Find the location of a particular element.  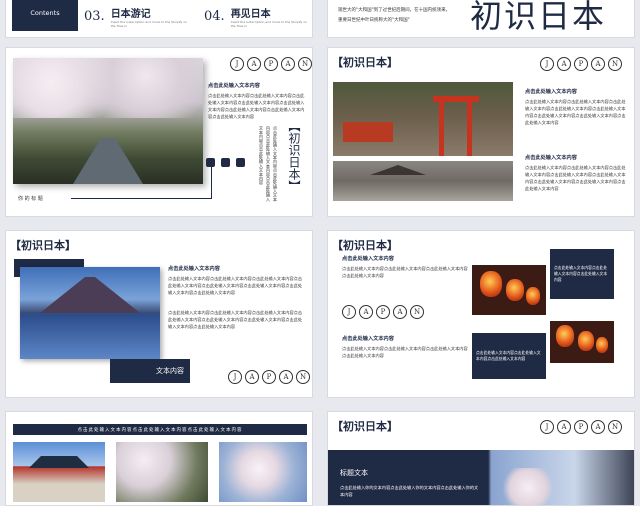

item-title: 再见日本 is located at coordinates (250, 14).